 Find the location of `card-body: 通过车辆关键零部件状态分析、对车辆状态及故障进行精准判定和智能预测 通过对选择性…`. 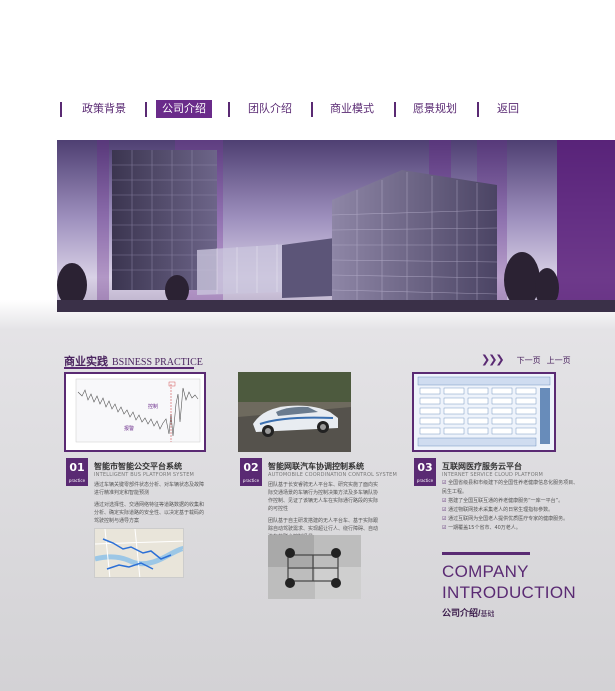

card-body: 通过车辆关键零部件状态分析、对车辆状态及故障进行精准判定和智能预测 通过对选择性… is located at coordinates (150, 505).